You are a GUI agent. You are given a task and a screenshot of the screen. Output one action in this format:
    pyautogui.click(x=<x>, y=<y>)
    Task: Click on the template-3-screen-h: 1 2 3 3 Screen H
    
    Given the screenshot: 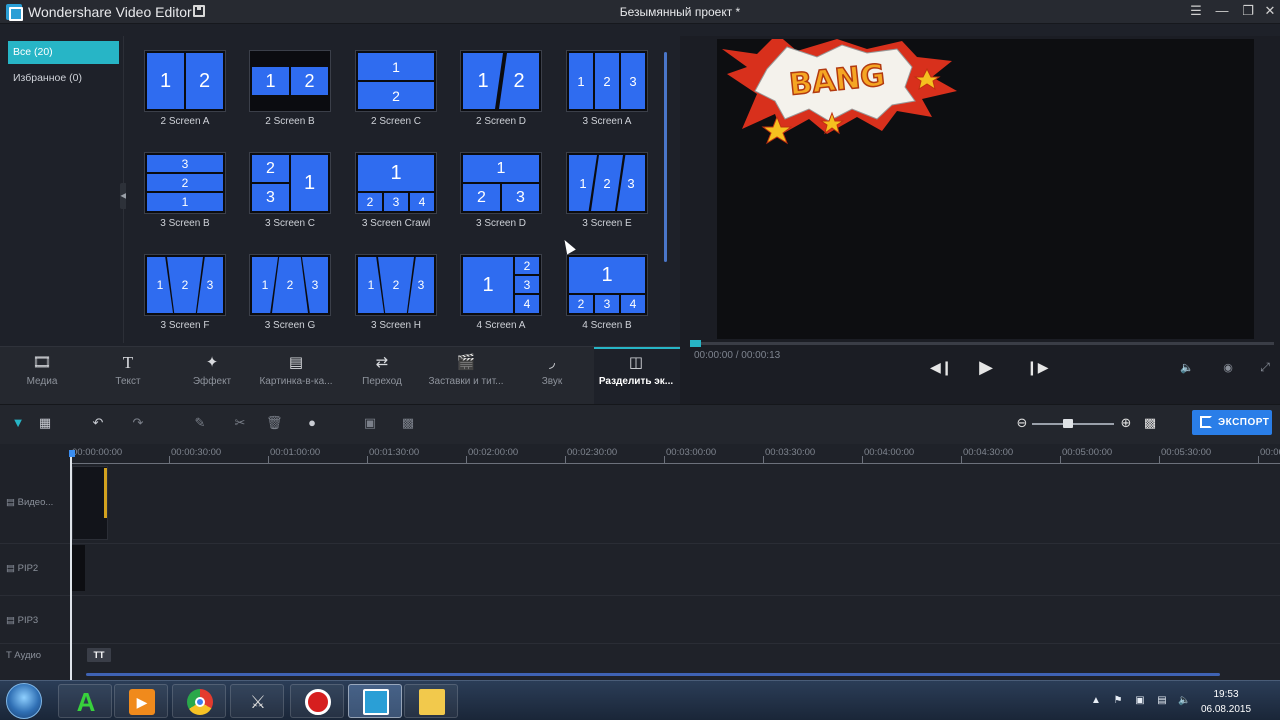 What is the action you would take?
    pyautogui.click(x=396, y=297)
    